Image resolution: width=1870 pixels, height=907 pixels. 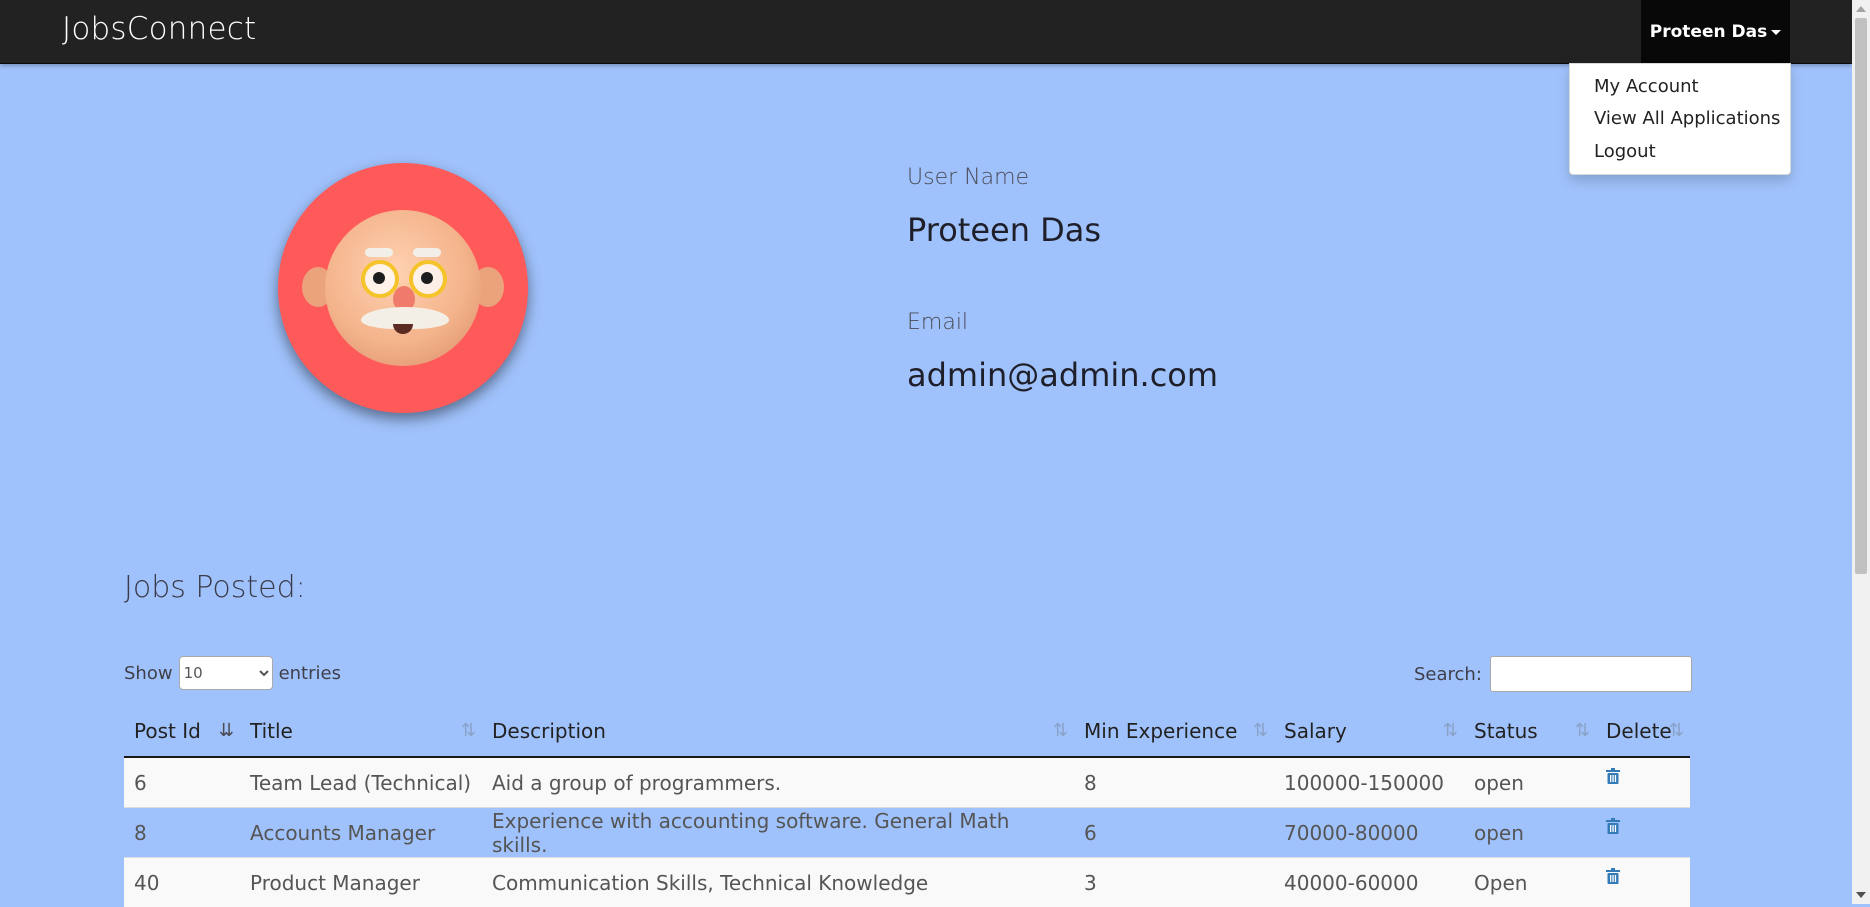 I want to click on column-header-description: Description⇅, so click(x=778, y=731).